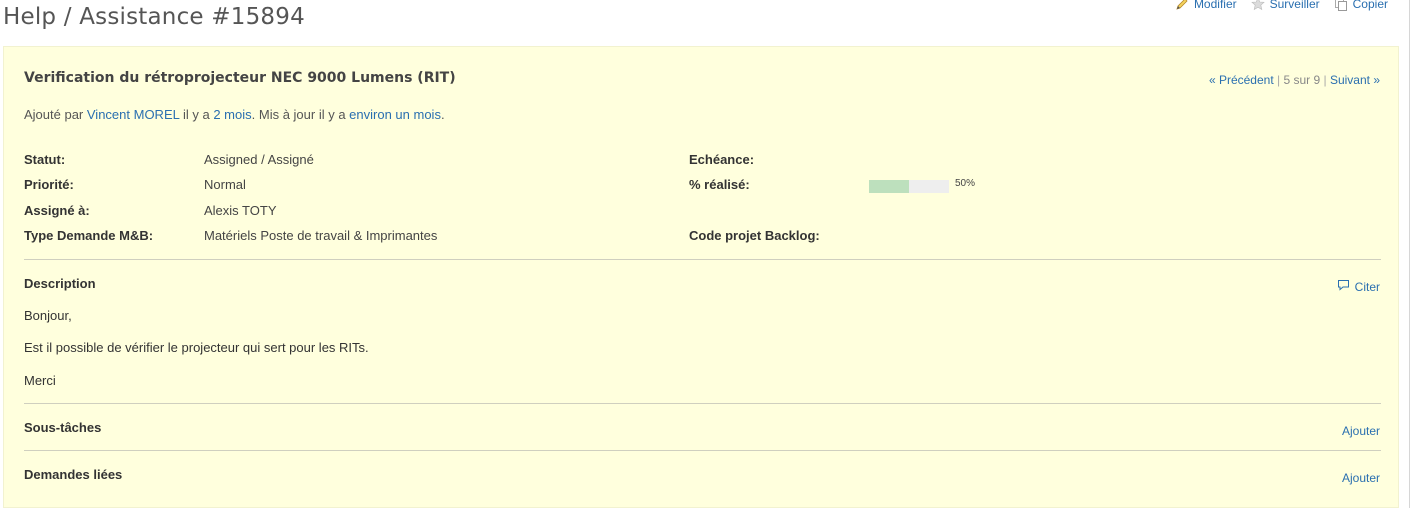 This screenshot has height=508, width=1412. I want to click on assignee-label: Assigné à:, so click(57, 210).